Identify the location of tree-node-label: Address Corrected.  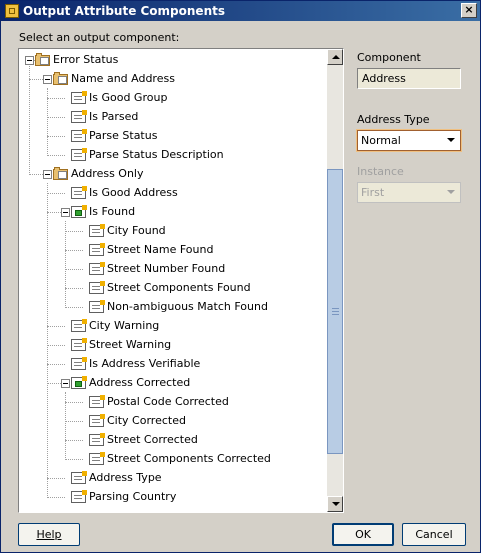
(140, 382).